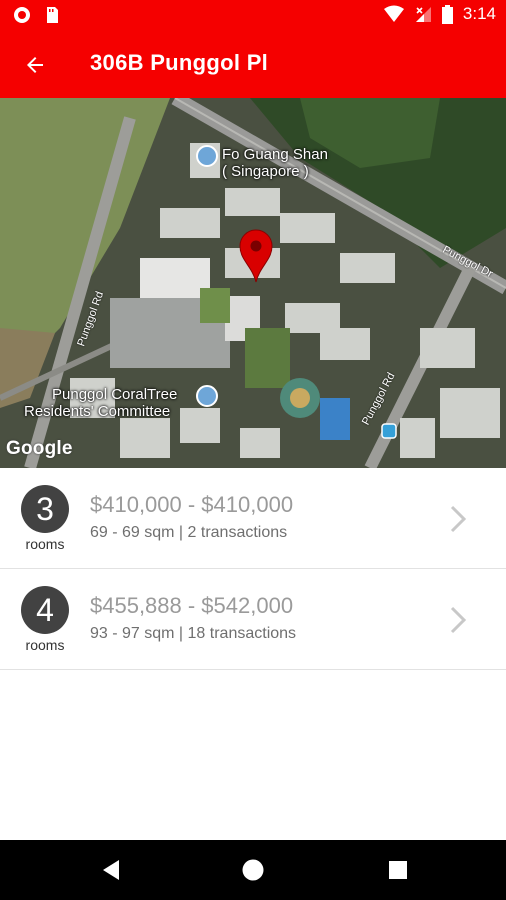 The width and height of the screenshot is (506, 900). I want to click on arrow-left-icon, so click(35, 65).